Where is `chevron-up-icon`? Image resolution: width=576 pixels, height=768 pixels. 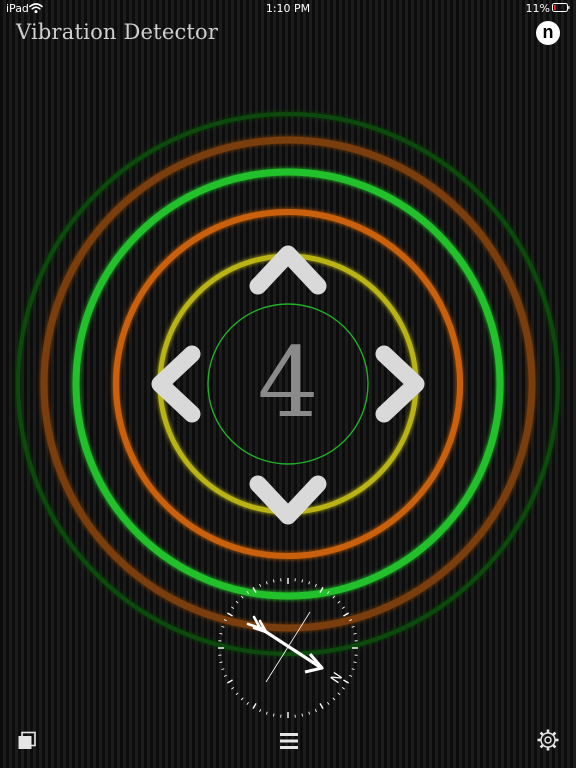 chevron-up-icon is located at coordinates (288, 270).